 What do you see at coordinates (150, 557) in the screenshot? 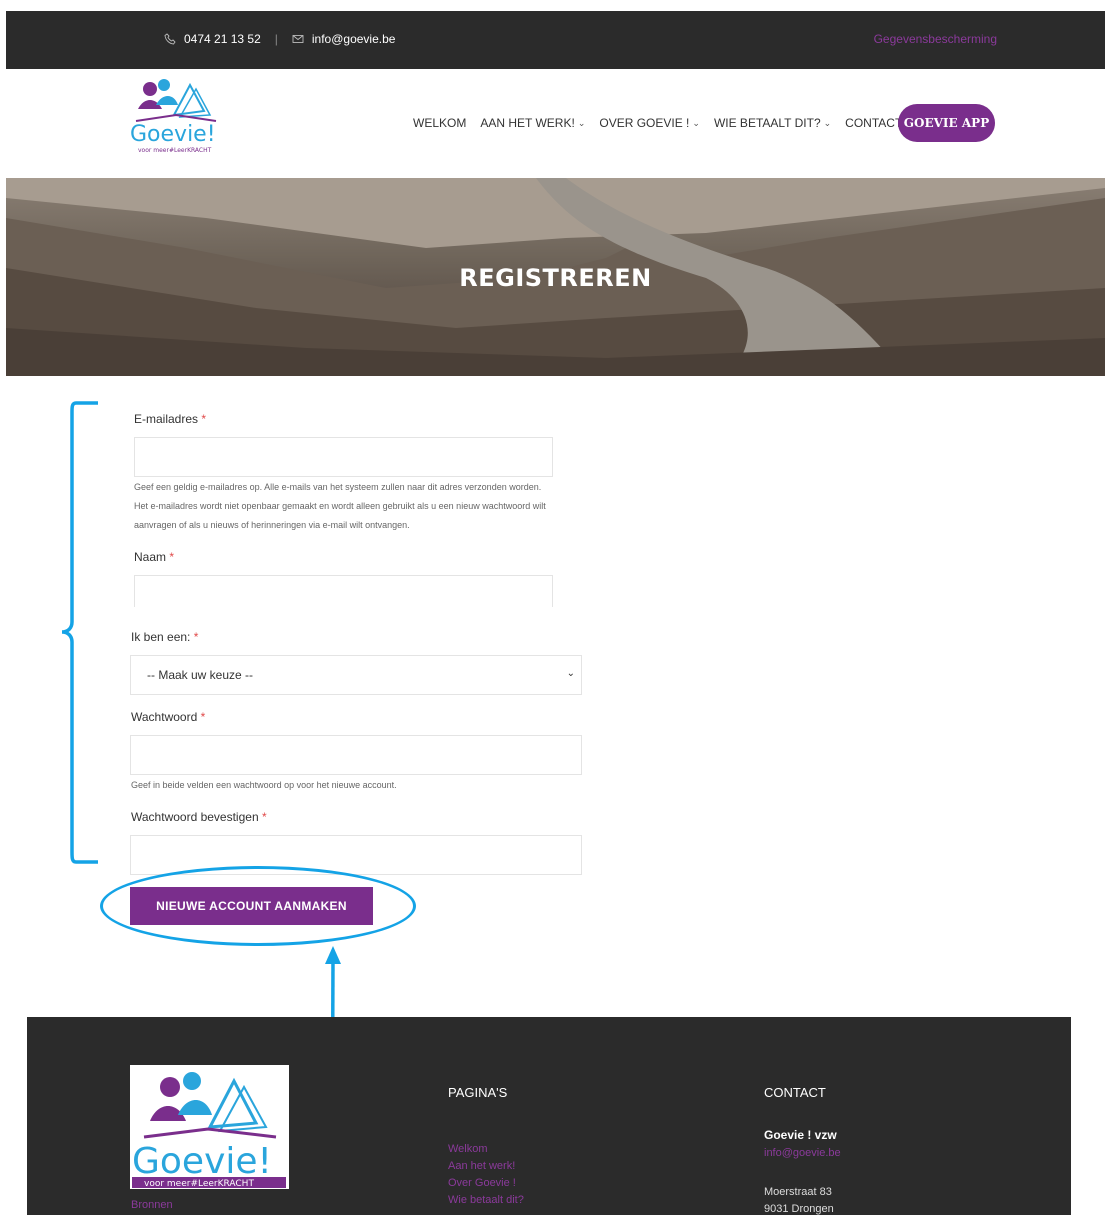
I see `name-label-text: Naam` at bounding box center [150, 557].